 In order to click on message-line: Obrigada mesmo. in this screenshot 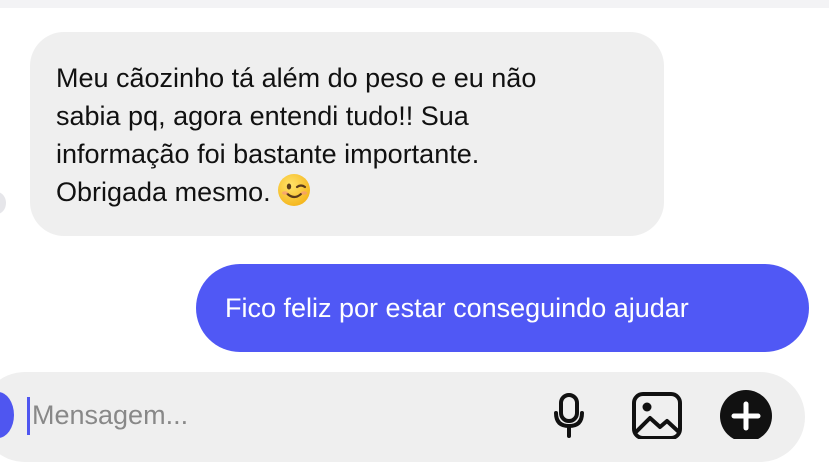, I will do `click(349, 192)`.